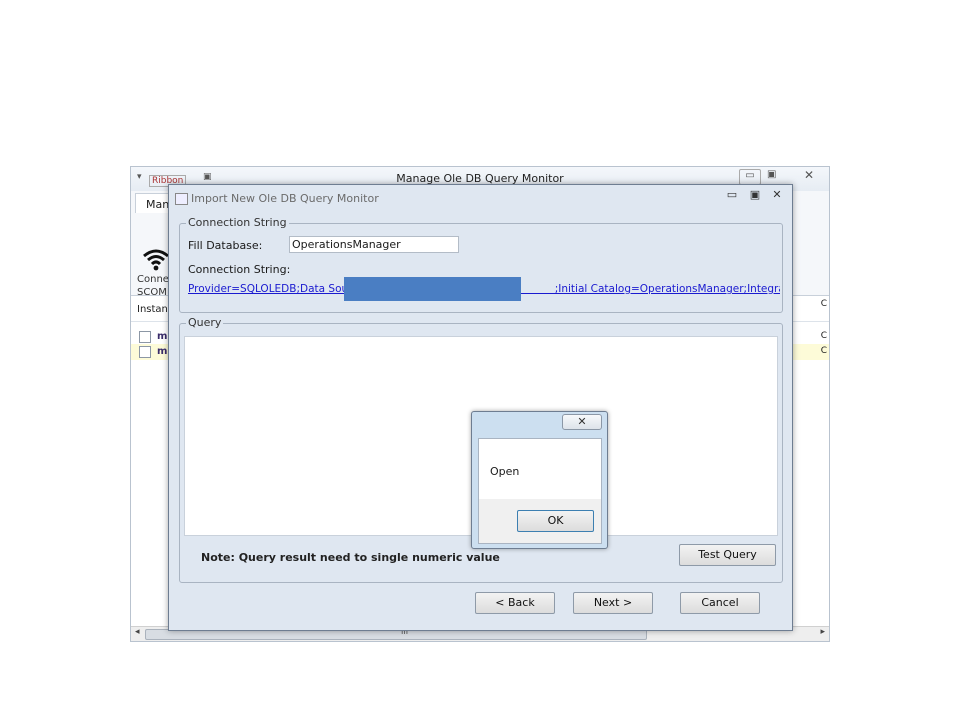 The image size is (960, 720). I want to click on connect-scom-button-label: Conne SCOM, so click(153, 286).